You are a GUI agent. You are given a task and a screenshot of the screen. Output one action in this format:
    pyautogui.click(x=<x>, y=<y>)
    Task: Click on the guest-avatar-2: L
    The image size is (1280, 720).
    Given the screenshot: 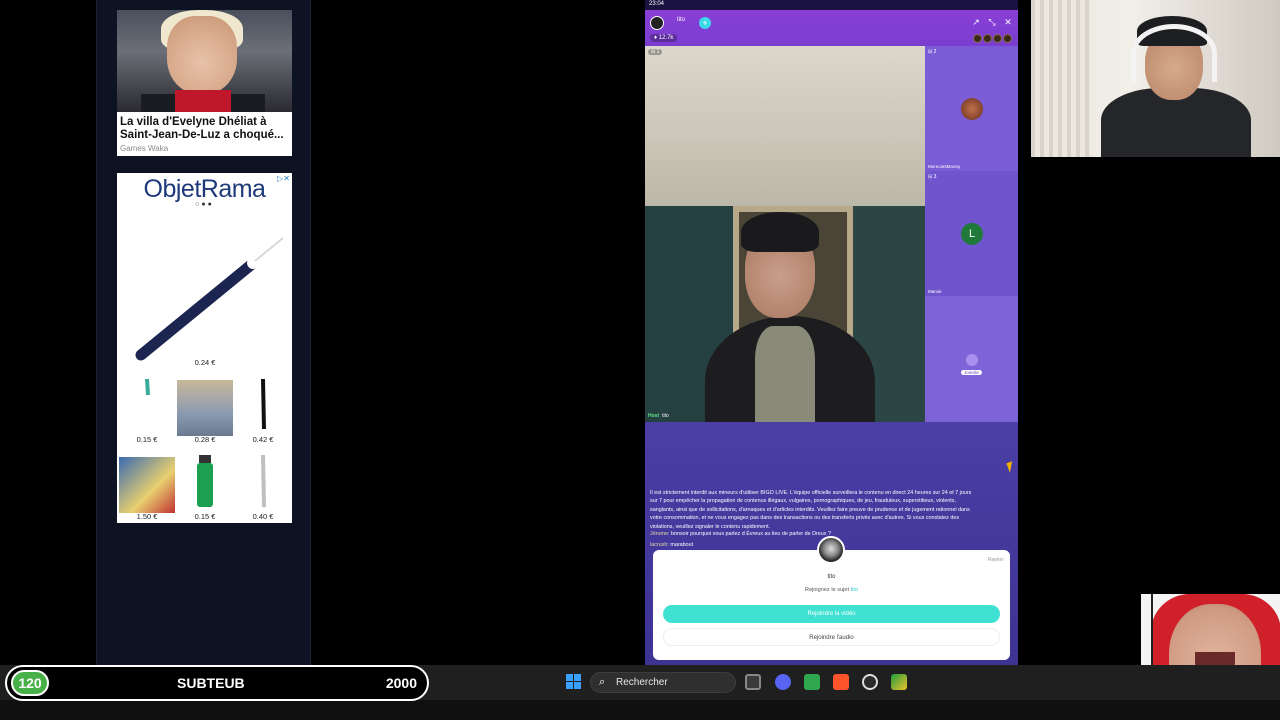 What is the action you would take?
    pyautogui.click(x=972, y=234)
    